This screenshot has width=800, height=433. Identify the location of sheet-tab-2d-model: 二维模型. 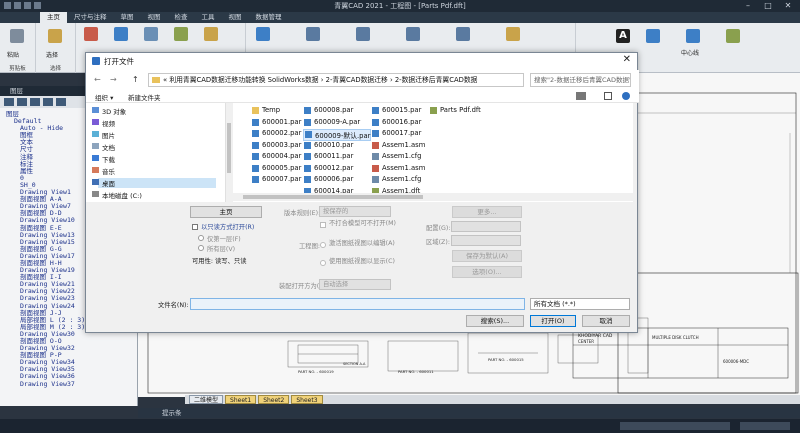
(206, 399).